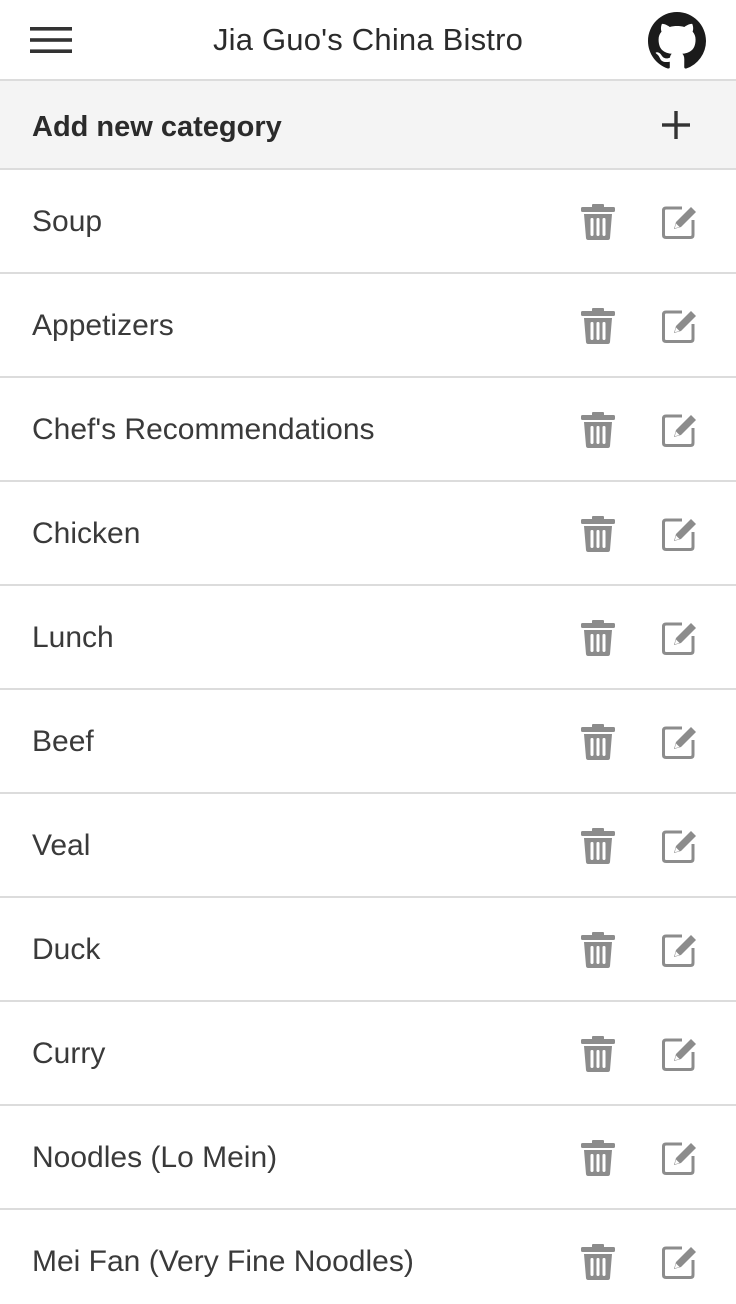 Image resolution: width=736 pixels, height=1304 pixels. I want to click on category-row-0: Soup, so click(368, 222).